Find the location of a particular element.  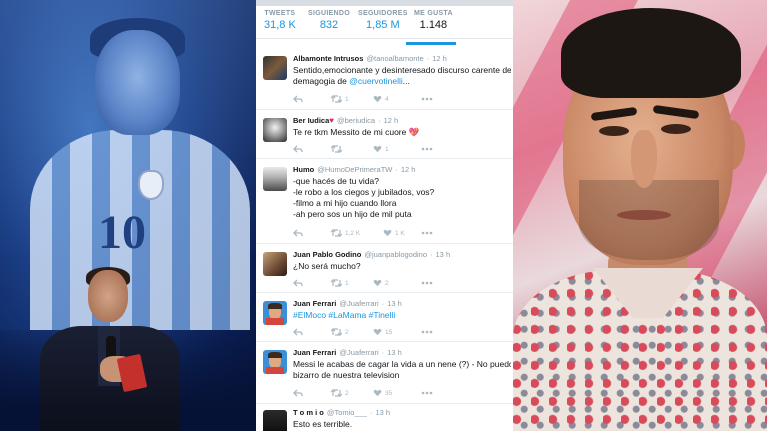

stat-value: 832 is located at coordinates (329, 25).